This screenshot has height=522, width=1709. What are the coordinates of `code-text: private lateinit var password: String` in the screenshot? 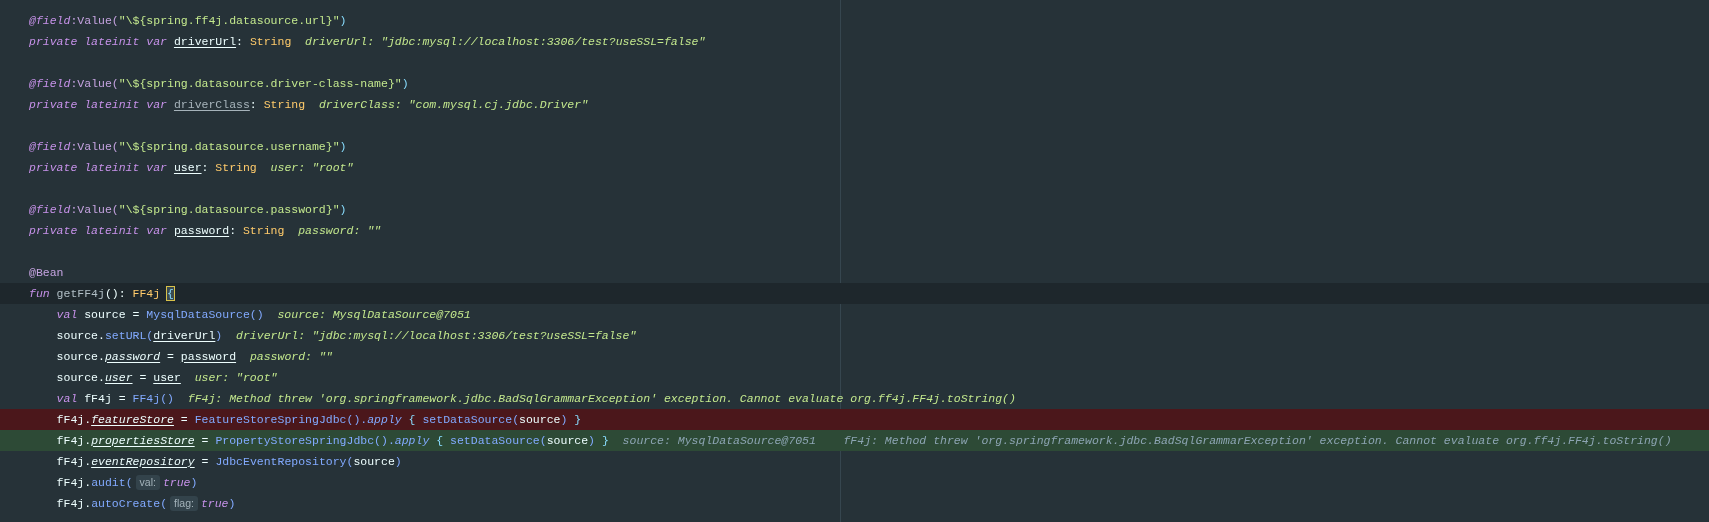 It's located at (157, 230).